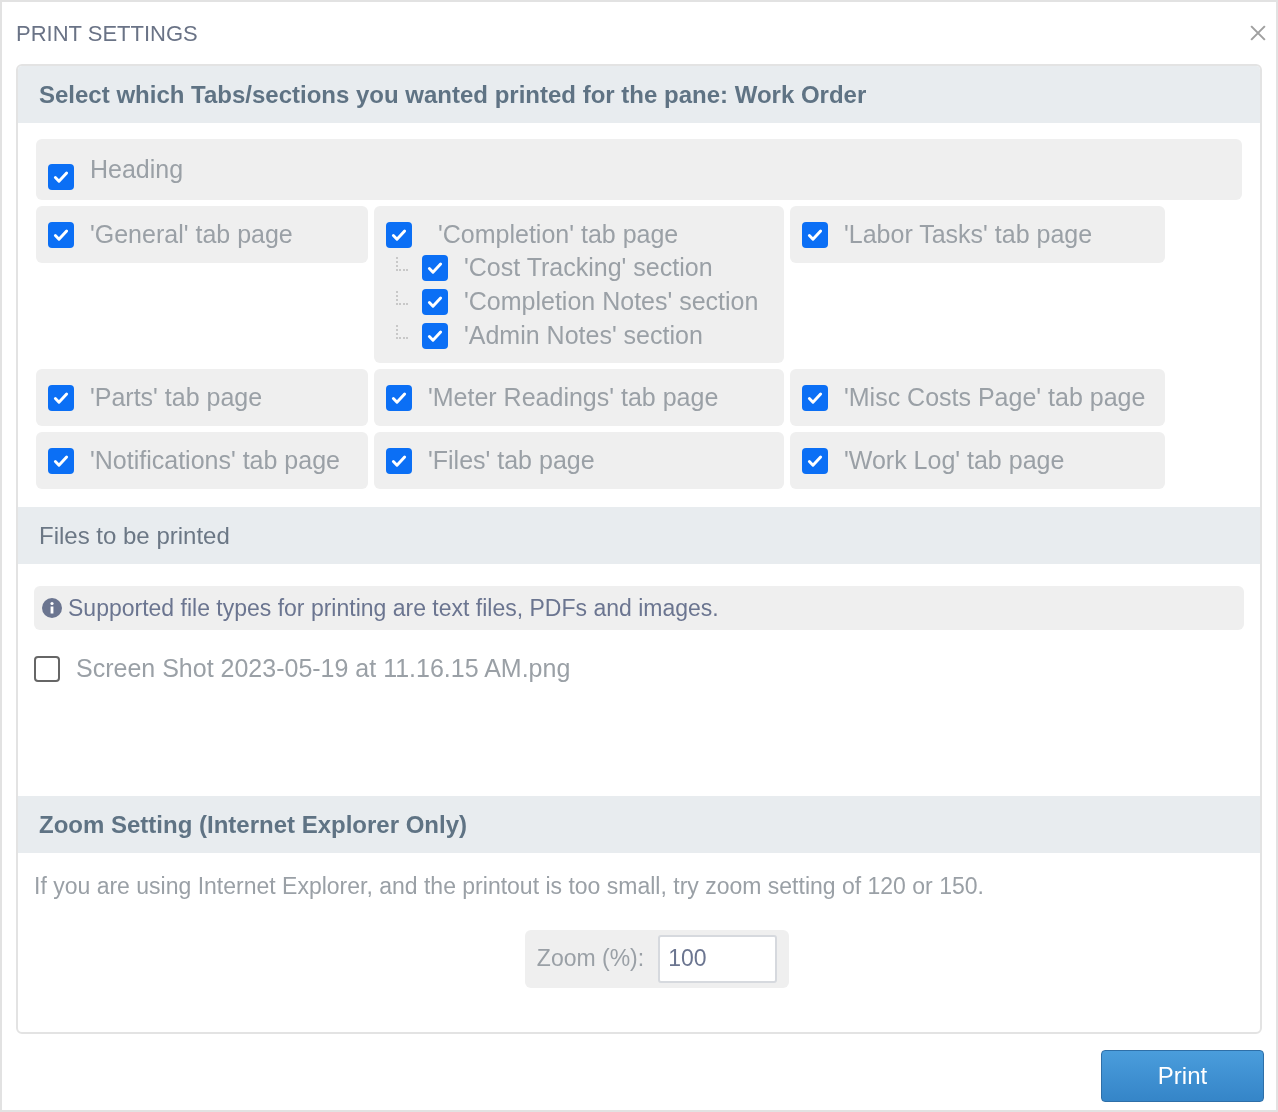 The image size is (1278, 1112). Describe the element at coordinates (573, 397) in the screenshot. I see `option-label: 'Meter Readings' tab page` at that location.